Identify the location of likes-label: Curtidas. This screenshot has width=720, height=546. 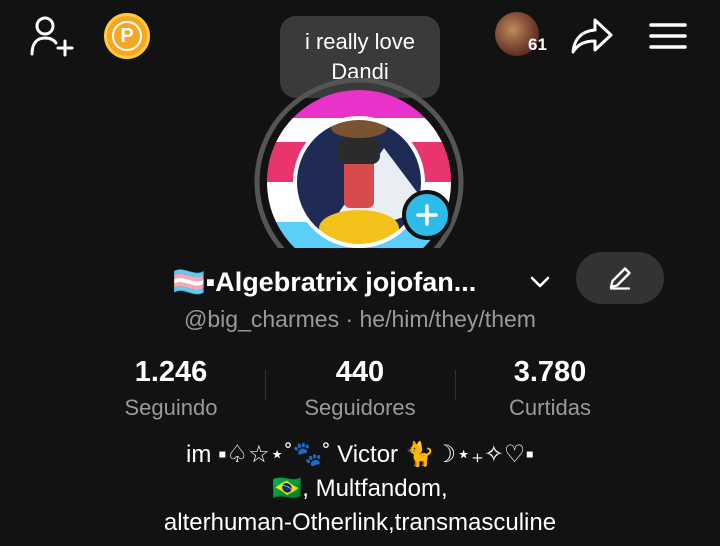
(550, 407).